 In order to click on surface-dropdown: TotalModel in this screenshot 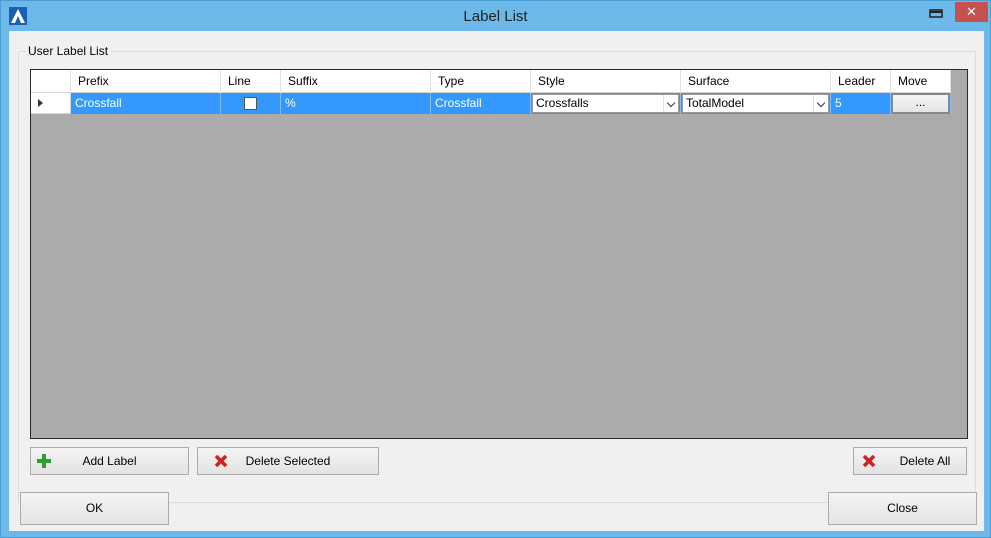, I will do `click(755, 103)`.